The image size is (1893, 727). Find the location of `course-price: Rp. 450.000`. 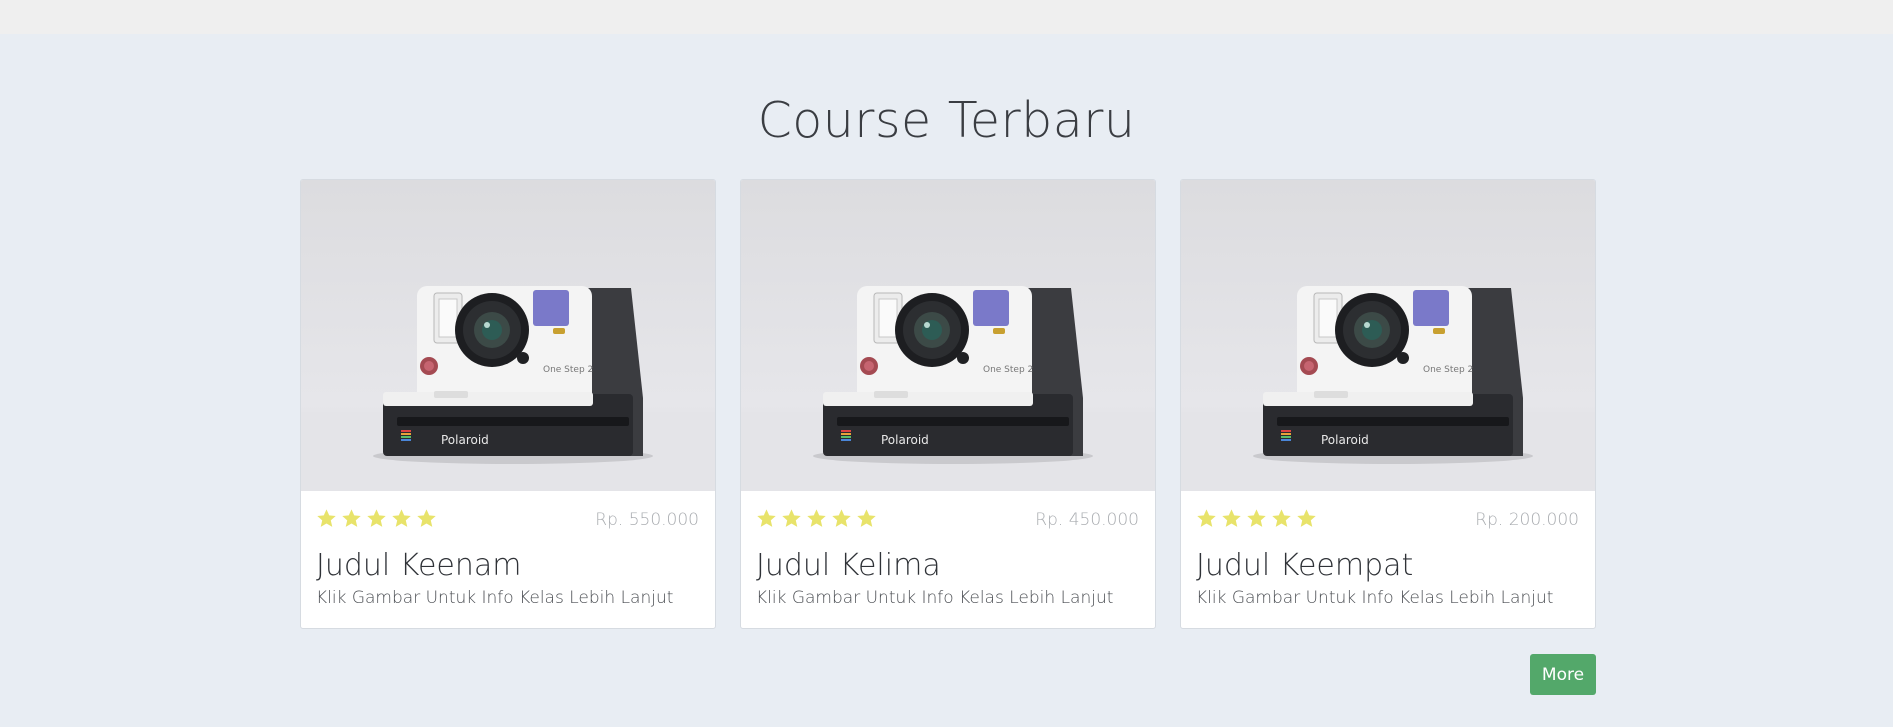

course-price: Rp. 450.000 is located at coordinates (1087, 520).